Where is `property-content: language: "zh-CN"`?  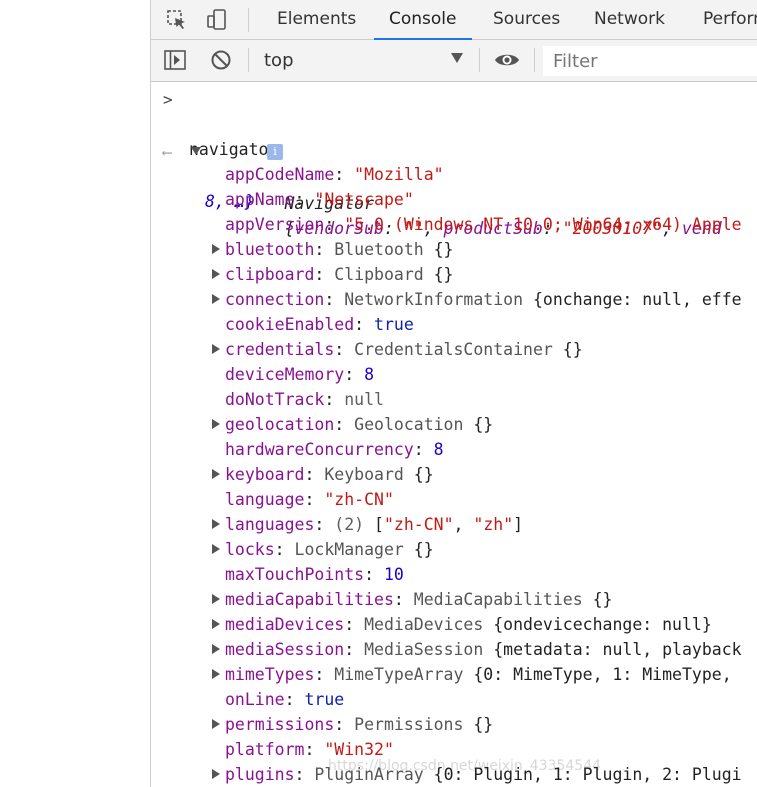
property-content: language: "zh-CN" is located at coordinates (309, 499).